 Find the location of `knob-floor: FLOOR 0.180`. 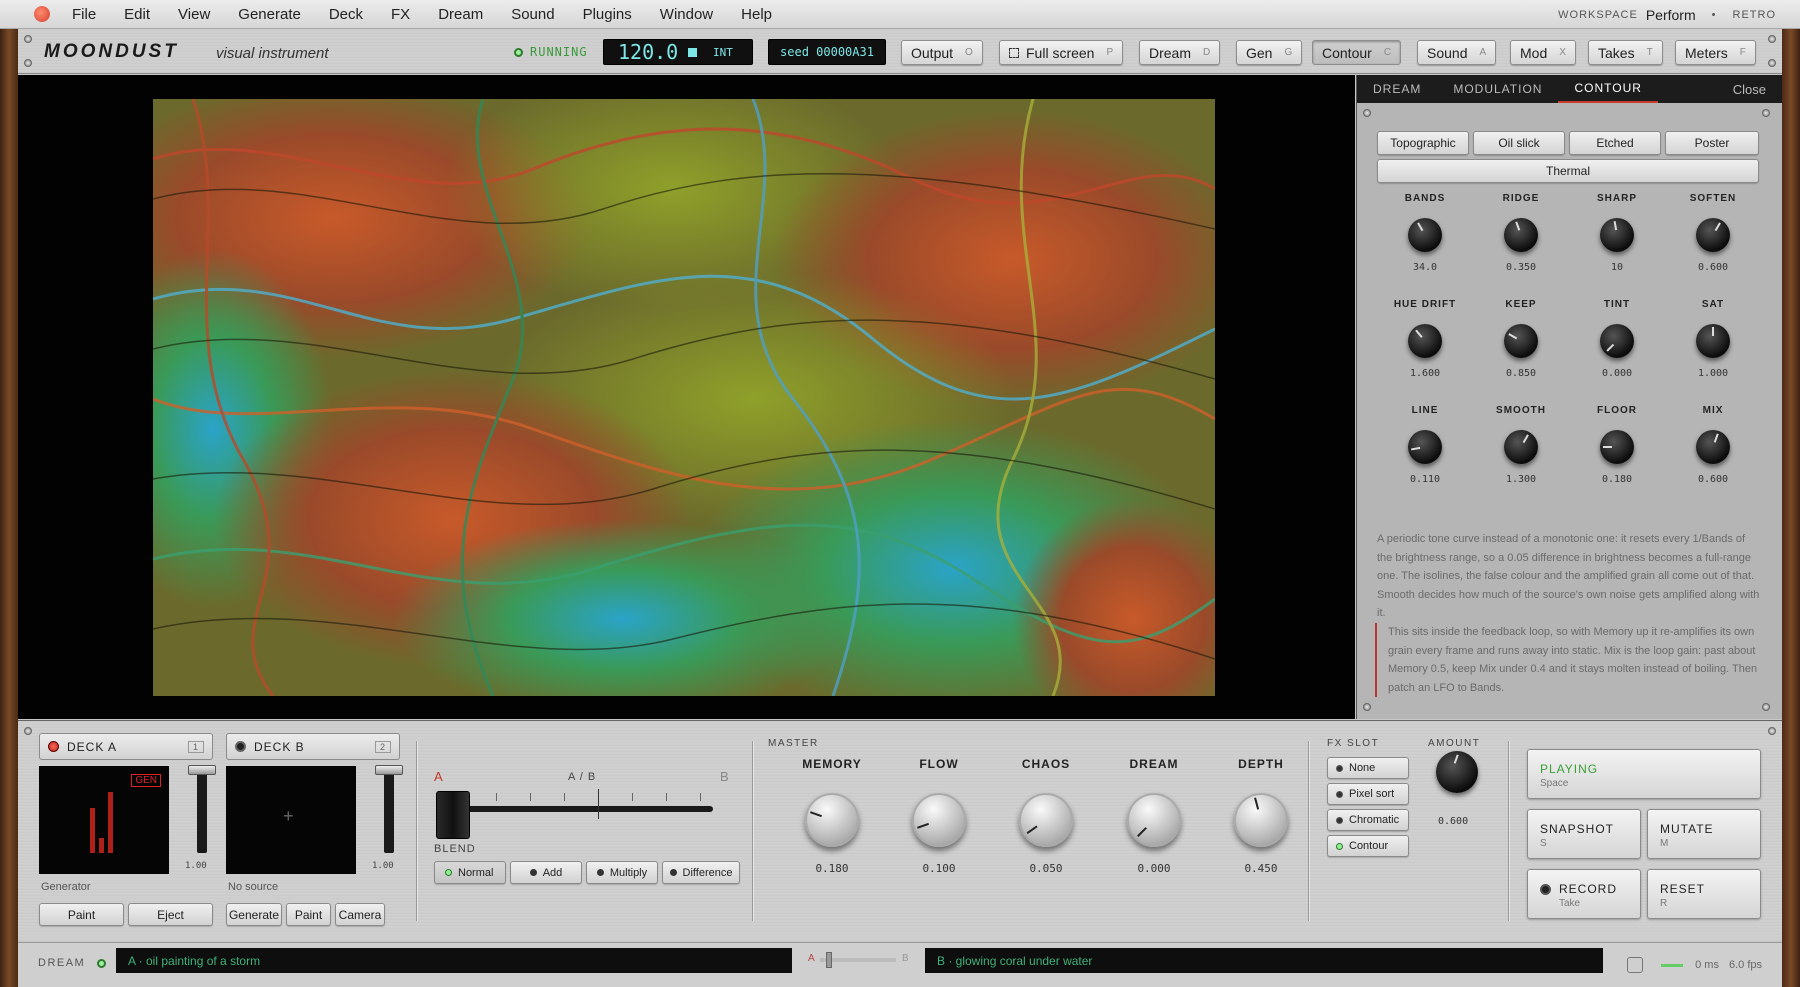

knob-floor: FLOOR 0.180 is located at coordinates (1617, 445).